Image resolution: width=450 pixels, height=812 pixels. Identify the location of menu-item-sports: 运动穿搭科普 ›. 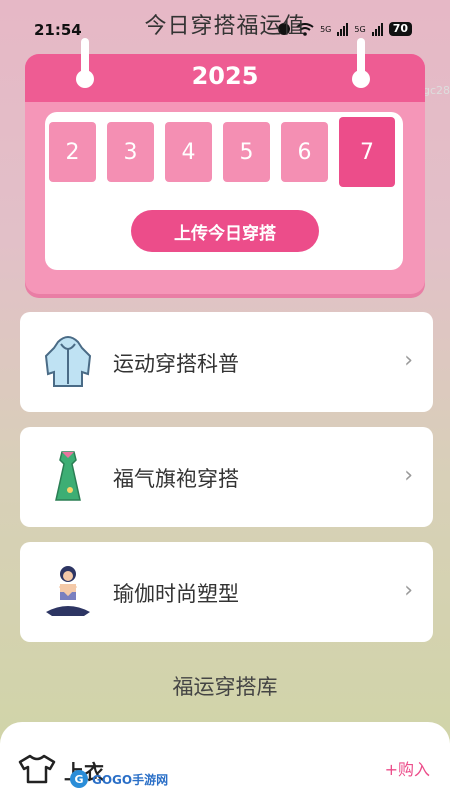
(226, 362).